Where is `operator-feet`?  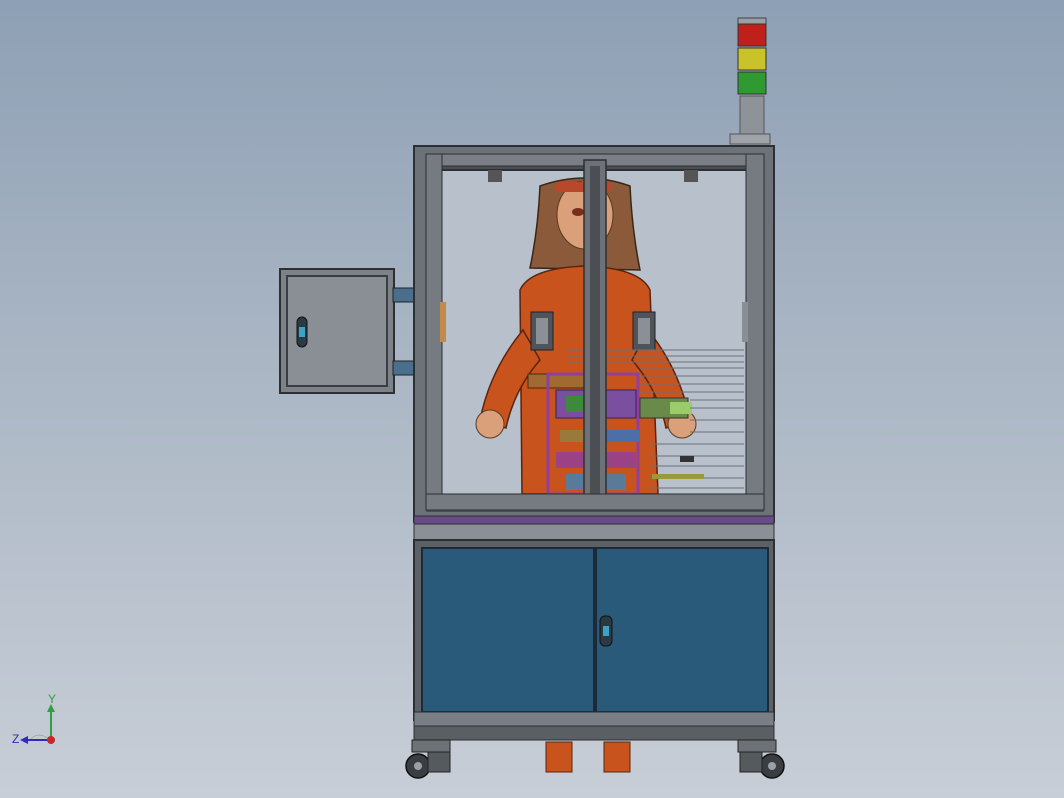 operator-feet is located at coordinates (588, 757).